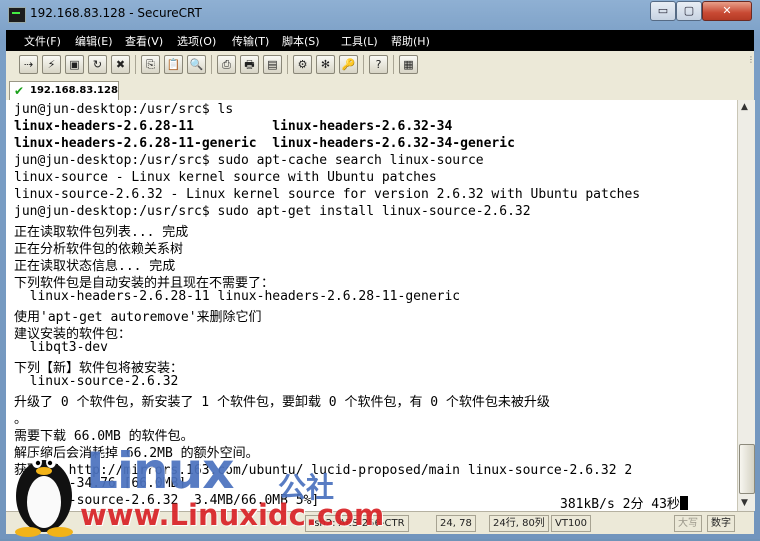  What do you see at coordinates (249, 64) in the screenshot?
I see `print-icon: 🖶` at bounding box center [249, 64].